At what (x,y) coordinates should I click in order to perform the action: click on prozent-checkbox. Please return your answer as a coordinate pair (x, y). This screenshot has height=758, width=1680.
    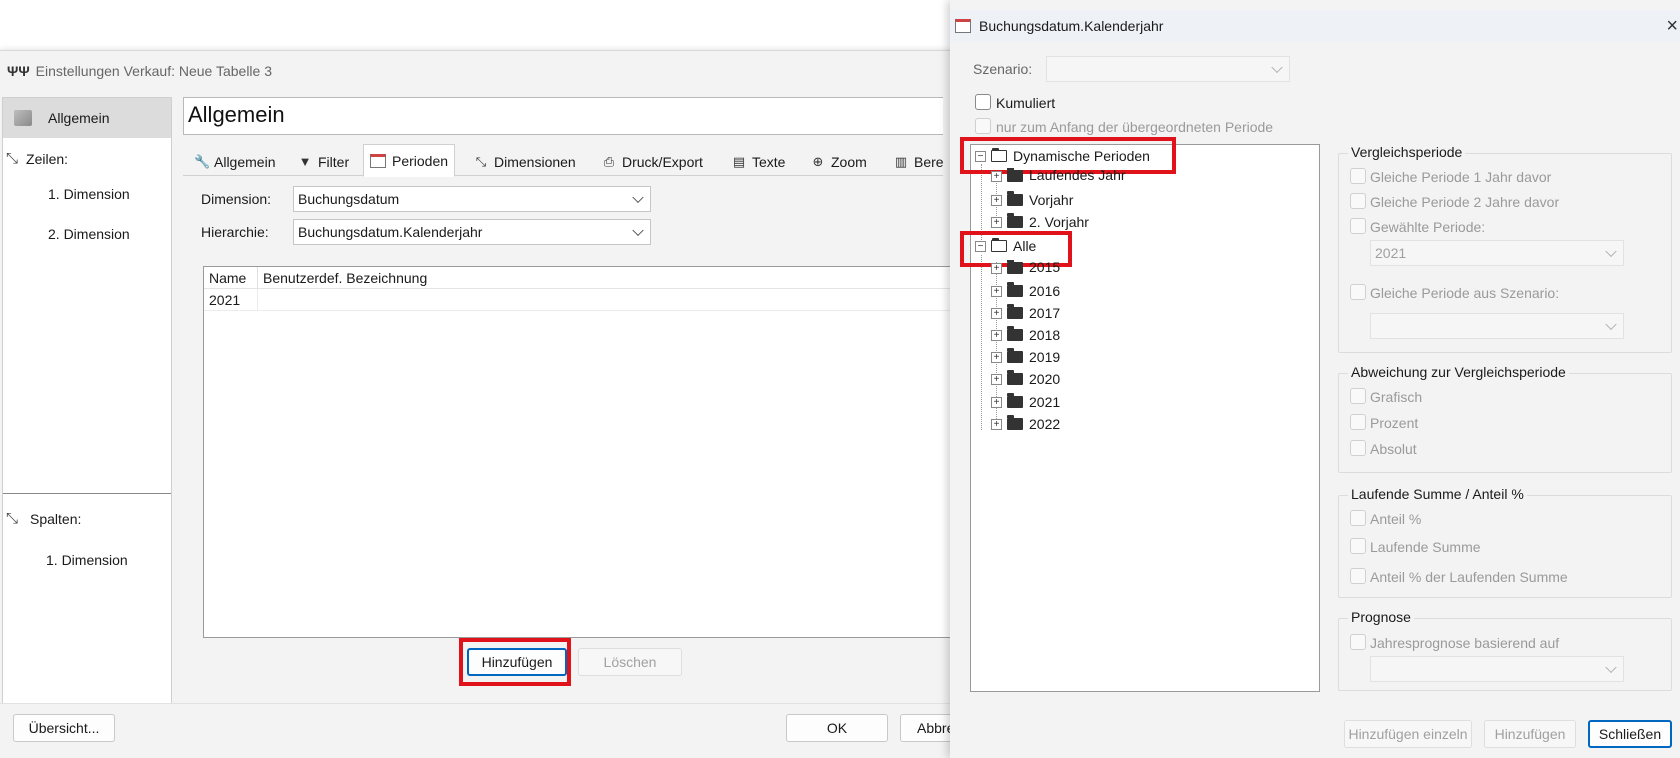
    Looking at the image, I should click on (1358, 422).